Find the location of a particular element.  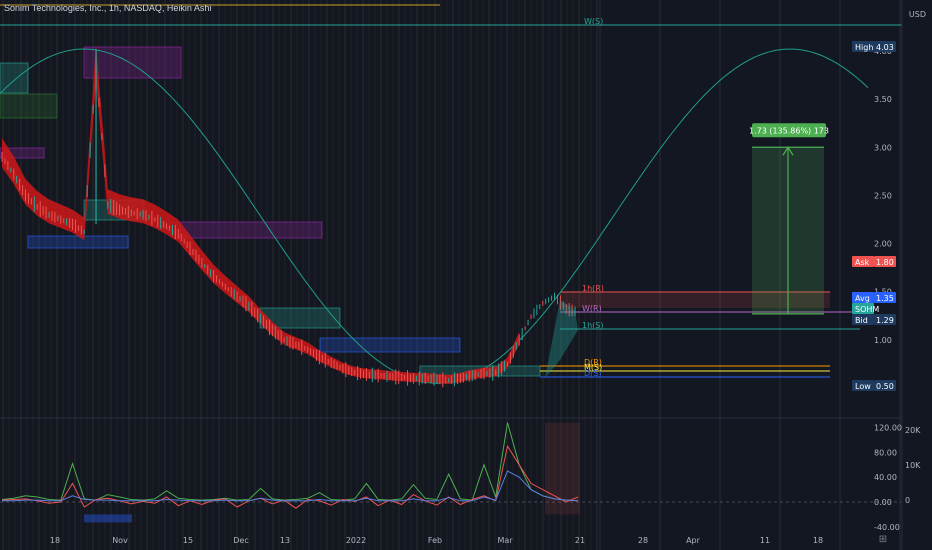

pivot-label: 1h(S) is located at coordinates (592, 325).